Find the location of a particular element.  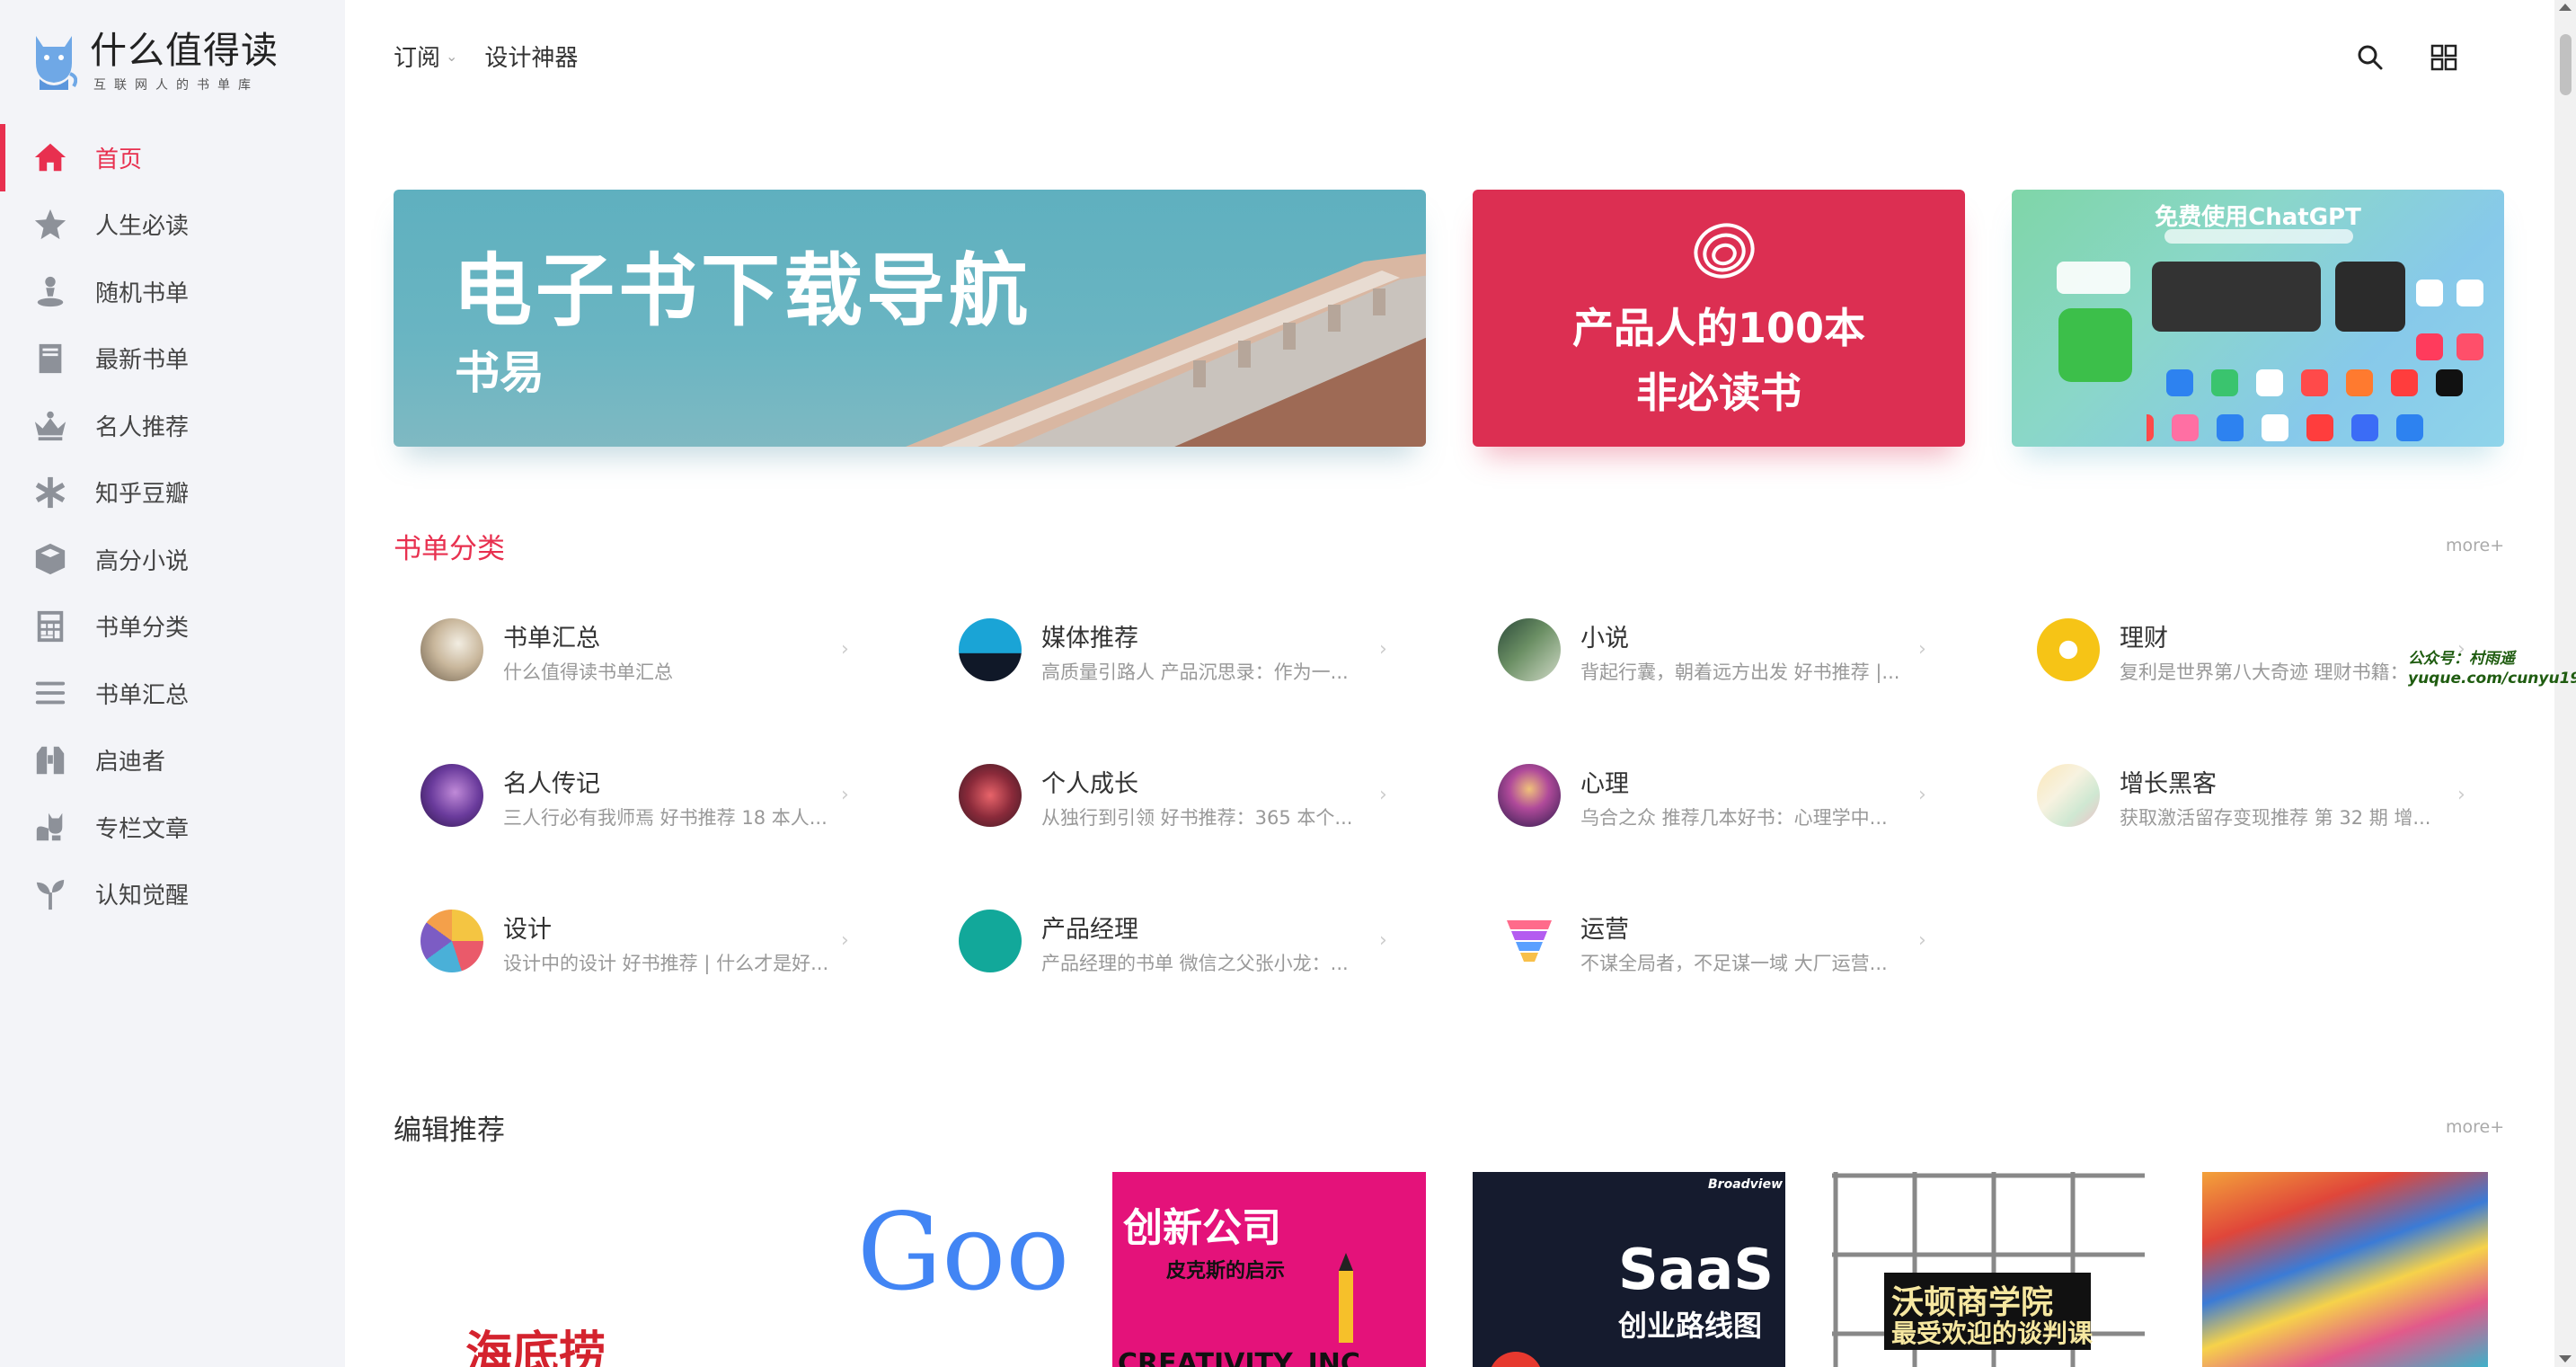

nav-subscribe-label: 订阅 is located at coordinates (417, 58).